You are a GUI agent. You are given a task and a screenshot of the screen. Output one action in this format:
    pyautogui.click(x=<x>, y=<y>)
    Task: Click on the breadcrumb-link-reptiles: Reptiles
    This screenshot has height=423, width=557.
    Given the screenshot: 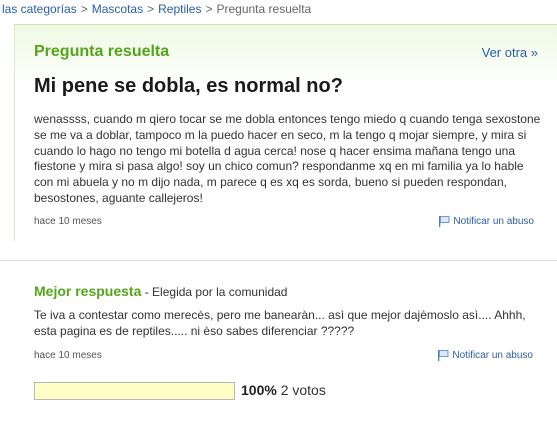 What is the action you would take?
    pyautogui.click(x=179, y=9)
    